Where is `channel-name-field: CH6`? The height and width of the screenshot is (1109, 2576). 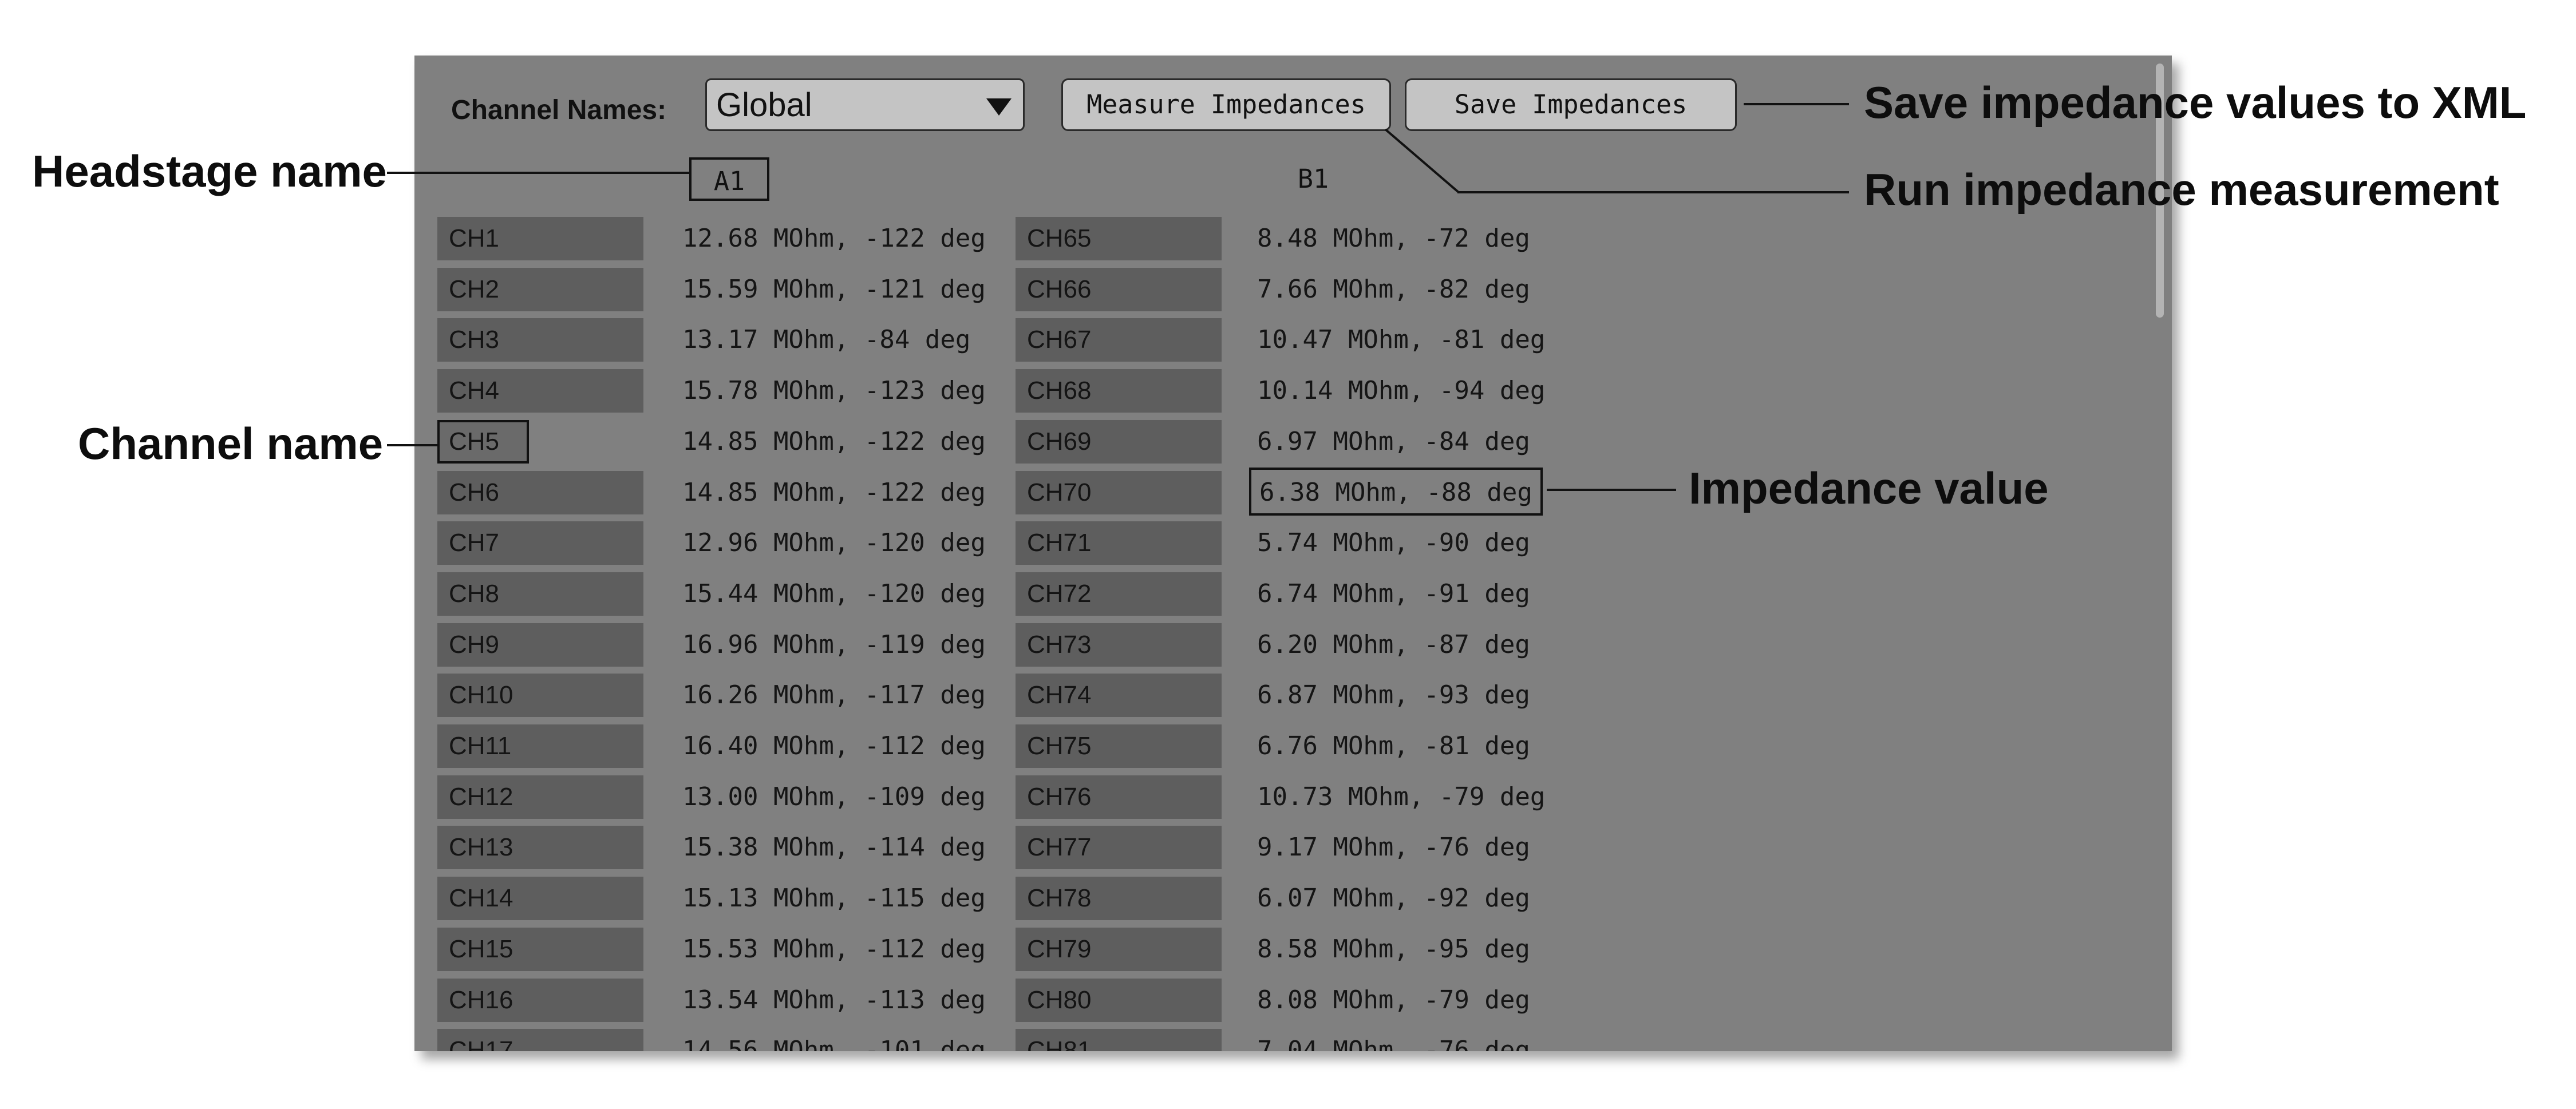 channel-name-field: CH6 is located at coordinates (540, 492).